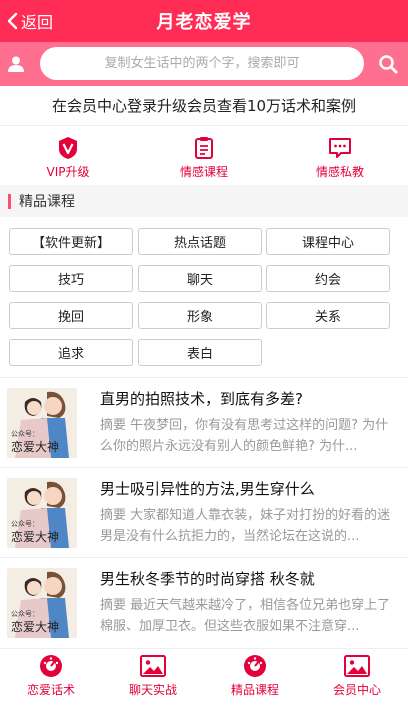 The height and width of the screenshot is (706, 408). I want to click on tag-chat: 聊天, so click(200, 278).